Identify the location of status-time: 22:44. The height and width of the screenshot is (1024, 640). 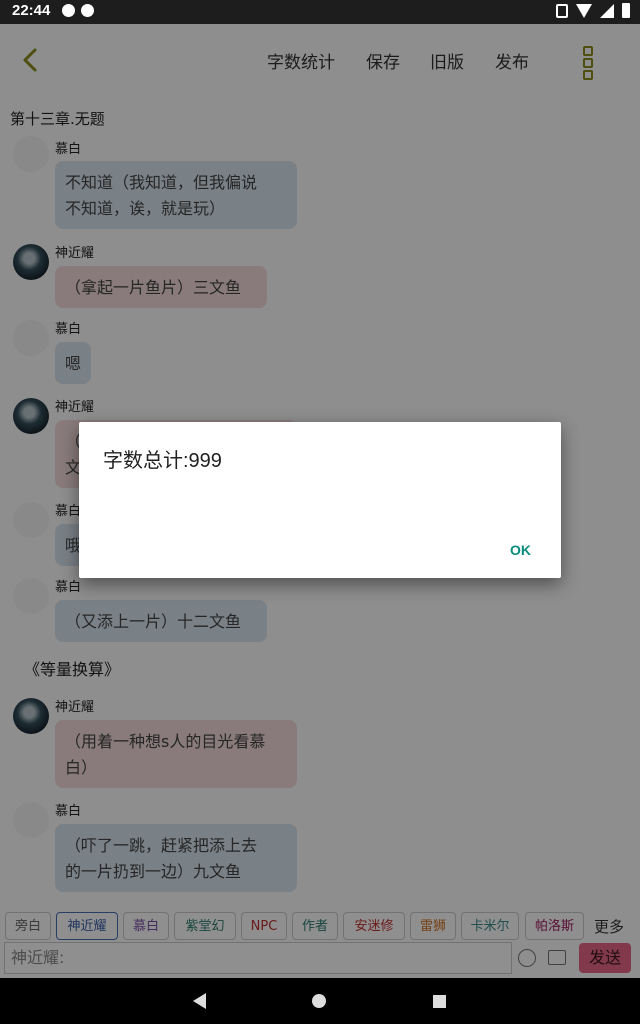
(31, 10).